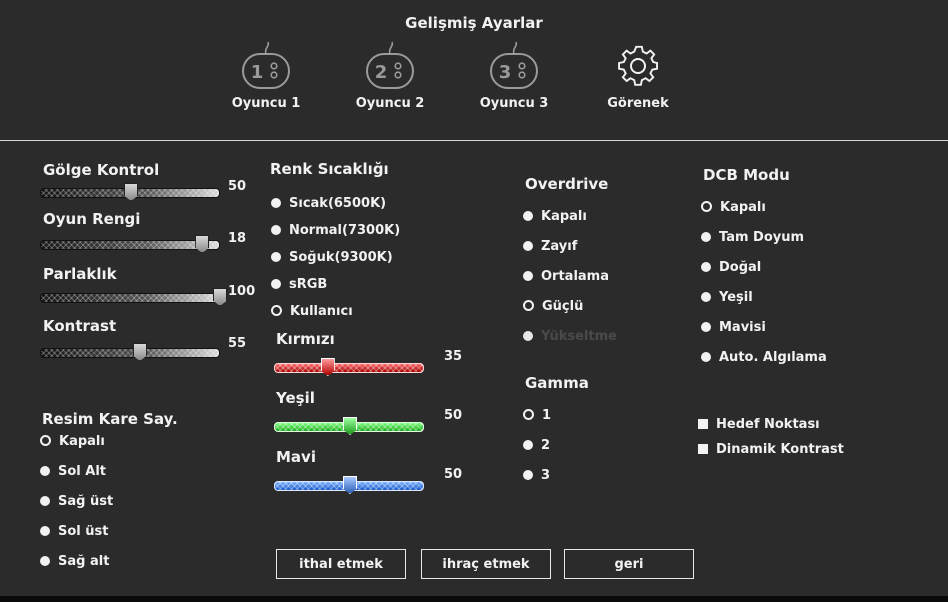  Describe the element at coordinates (381, 72) in the screenshot. I see `svg-text: 2` at that location.